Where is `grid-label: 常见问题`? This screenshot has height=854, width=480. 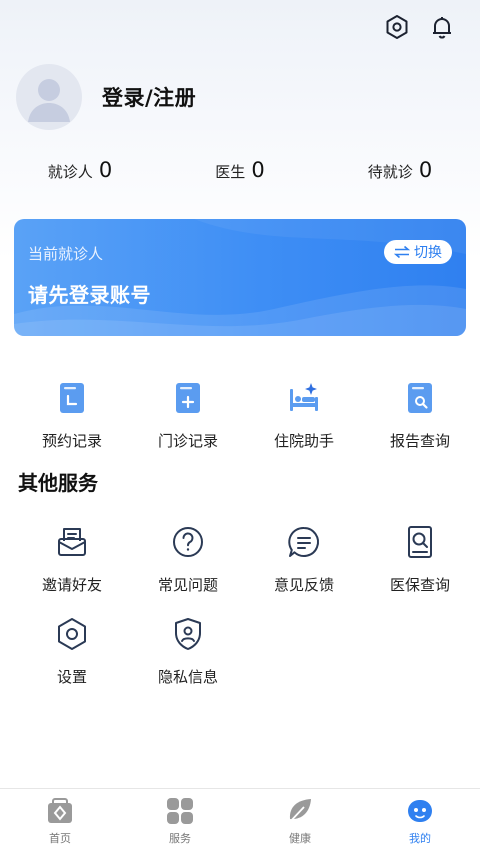 grid-label: 常见问题 is located at coordinates (187, 585).